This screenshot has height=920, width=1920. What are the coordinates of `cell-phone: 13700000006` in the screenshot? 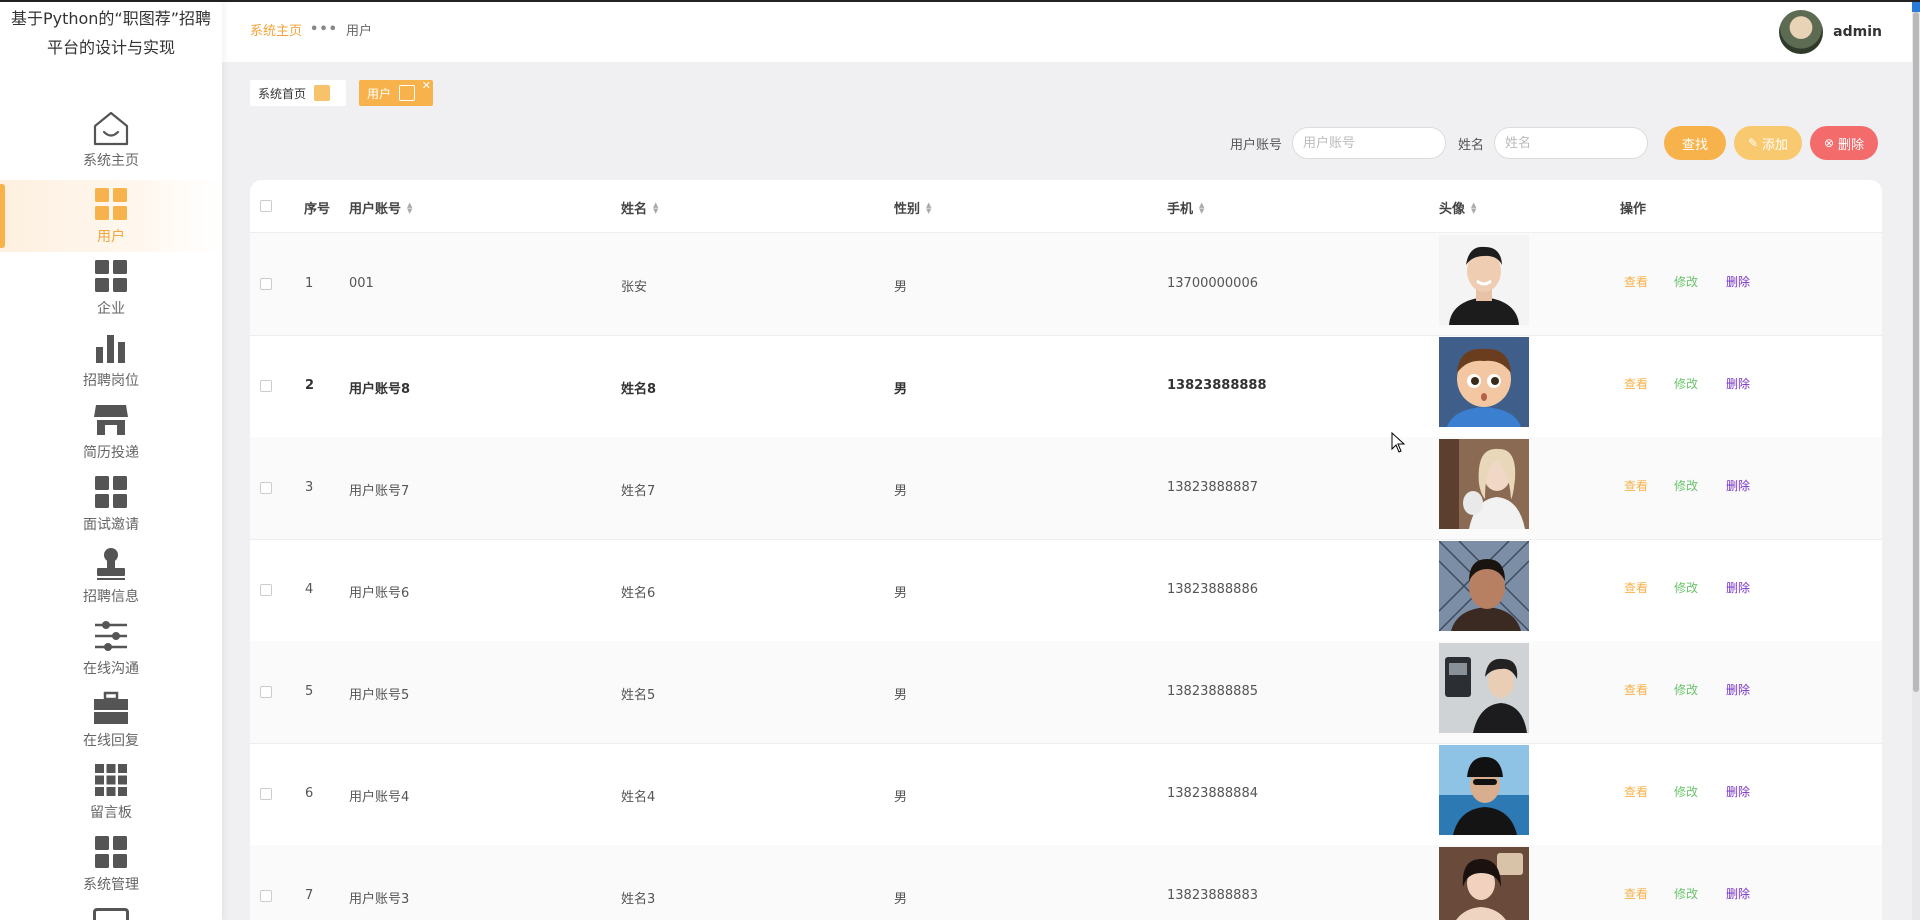 It's located at (1212, 283).